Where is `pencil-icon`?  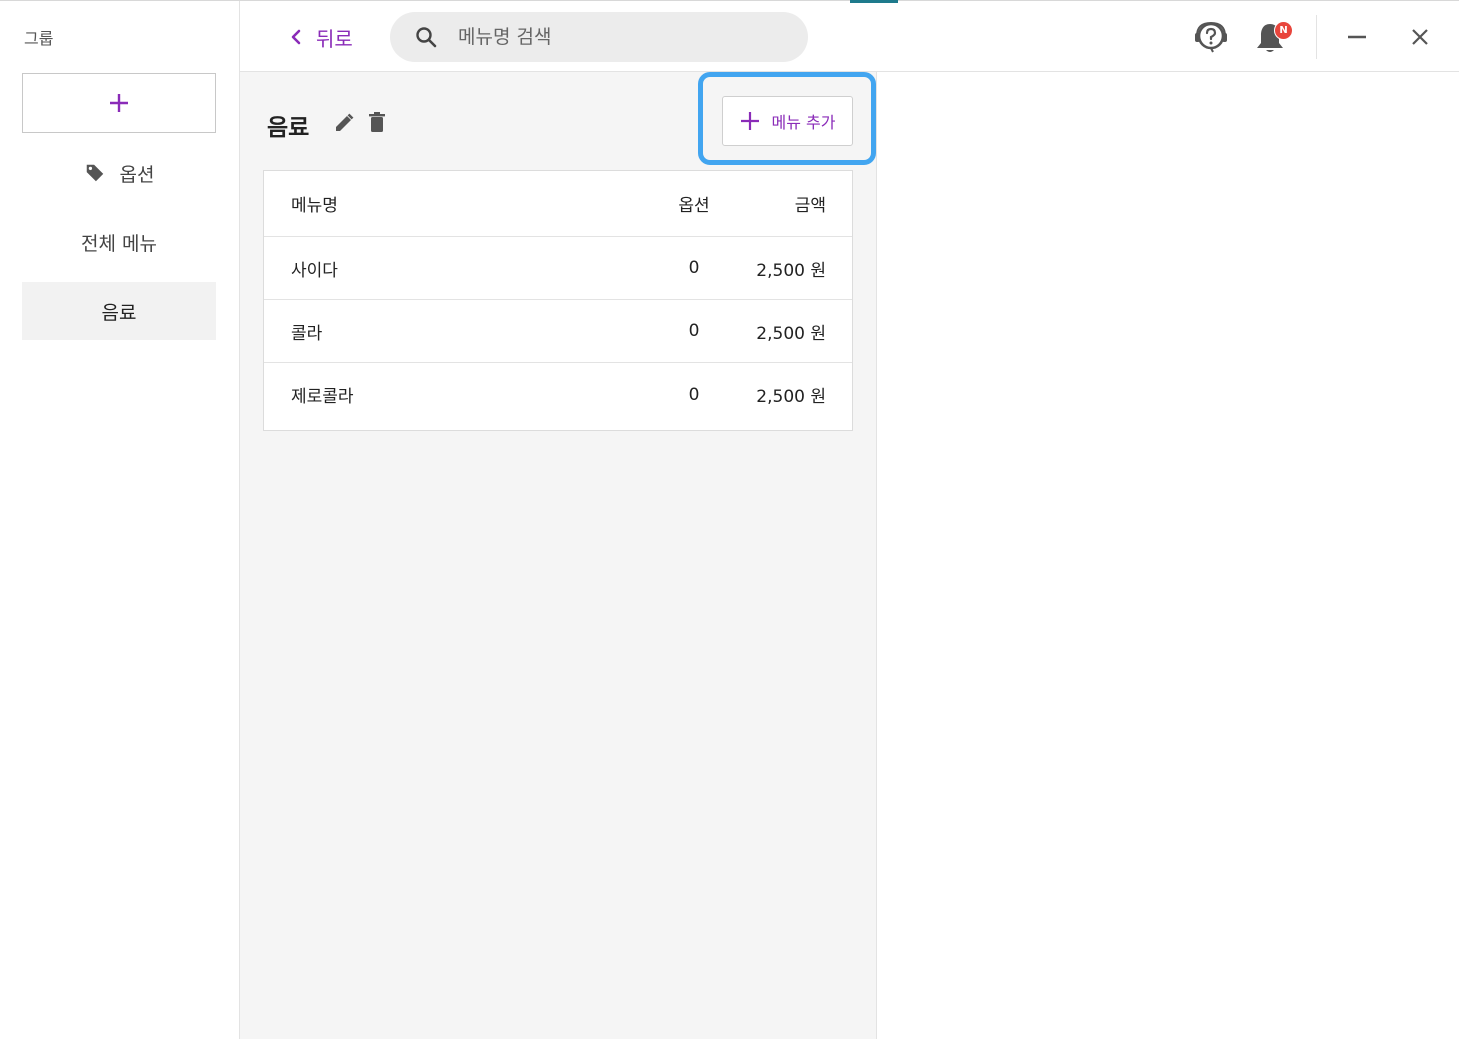
pencil-icon is located at coordinates (344, 123).